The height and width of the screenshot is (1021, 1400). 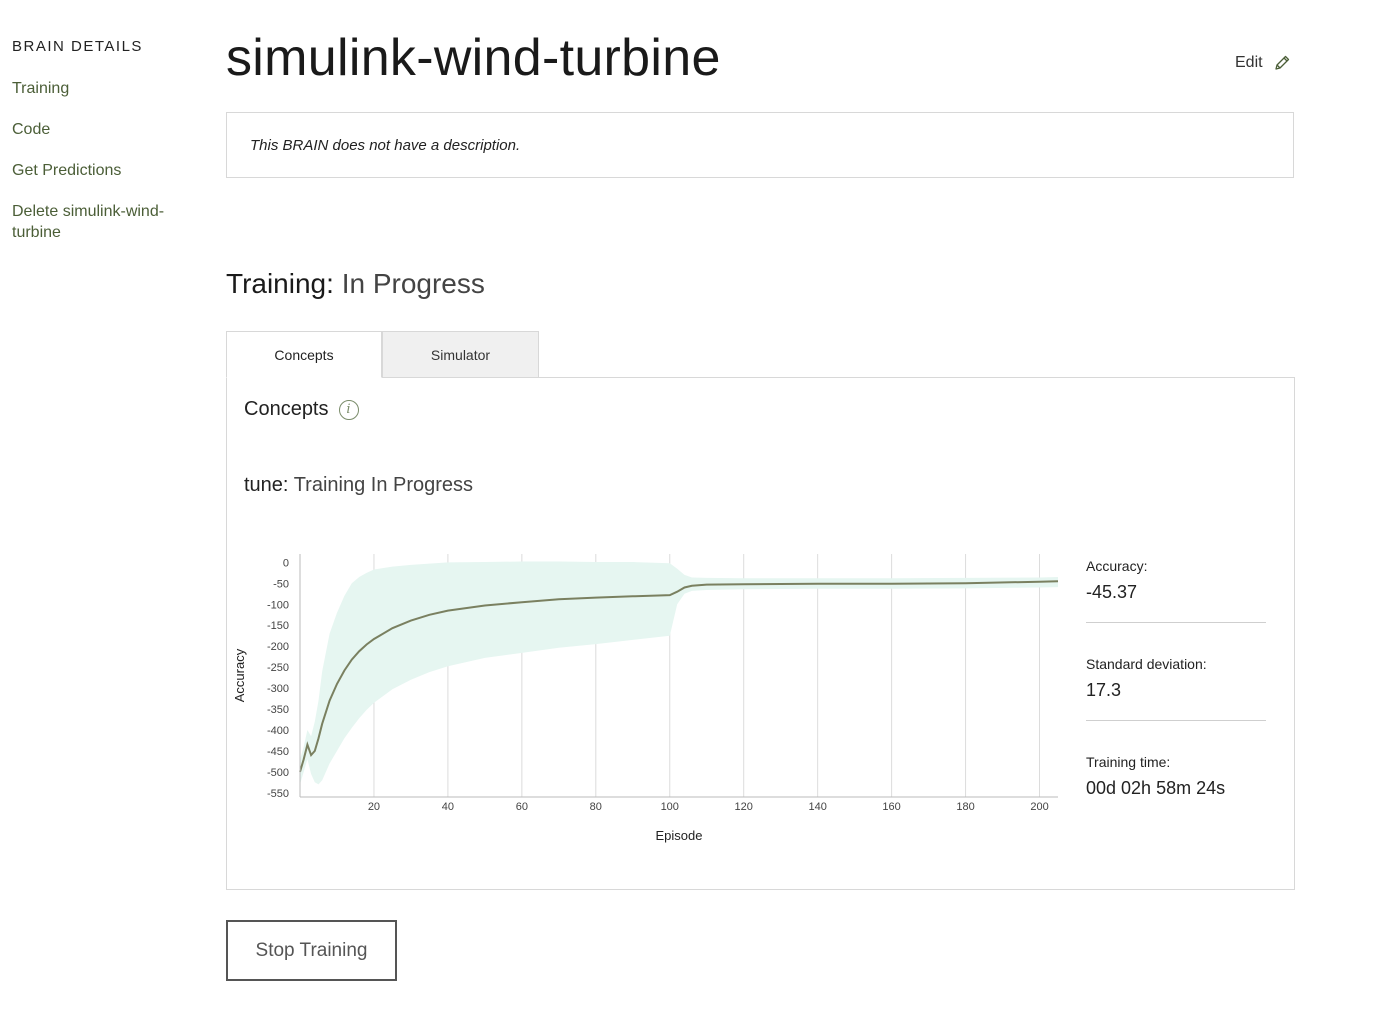 What do you see at coordinates (1176, 606) in the screenshot?
I see `stat-accuracy: Accuracy: -45.37` at bounding box center [1176, 606].